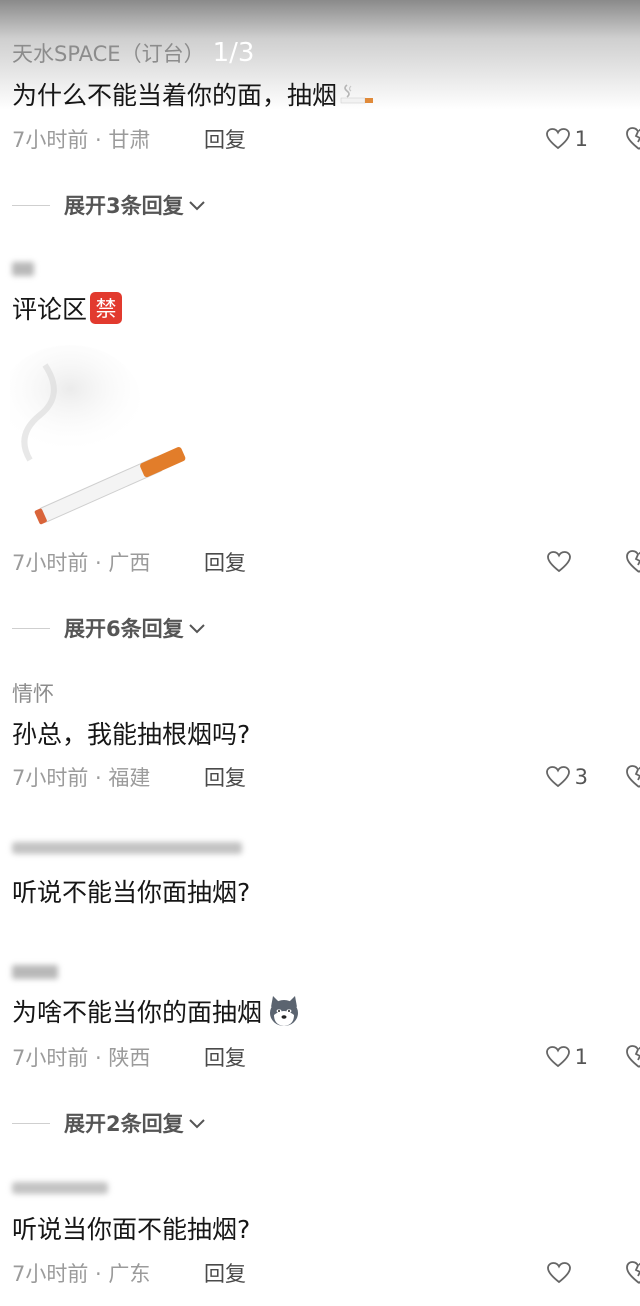 The image size is (640, 1306). What do you see at coordinates (124, 1124) in the screenshot?
I see `expand-replies-label: 展开2条回复` at bounding box center [124, 1124].